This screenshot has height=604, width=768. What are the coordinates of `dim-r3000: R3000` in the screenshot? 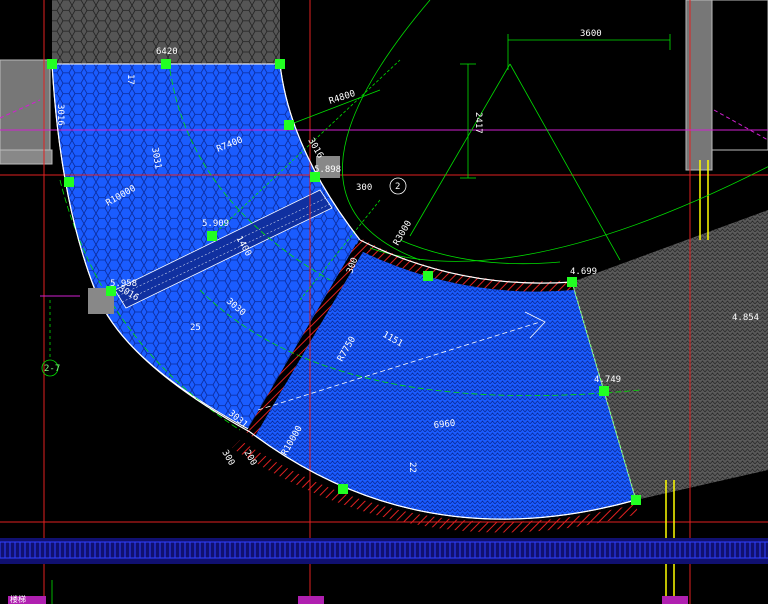 It's located at (403, 233).